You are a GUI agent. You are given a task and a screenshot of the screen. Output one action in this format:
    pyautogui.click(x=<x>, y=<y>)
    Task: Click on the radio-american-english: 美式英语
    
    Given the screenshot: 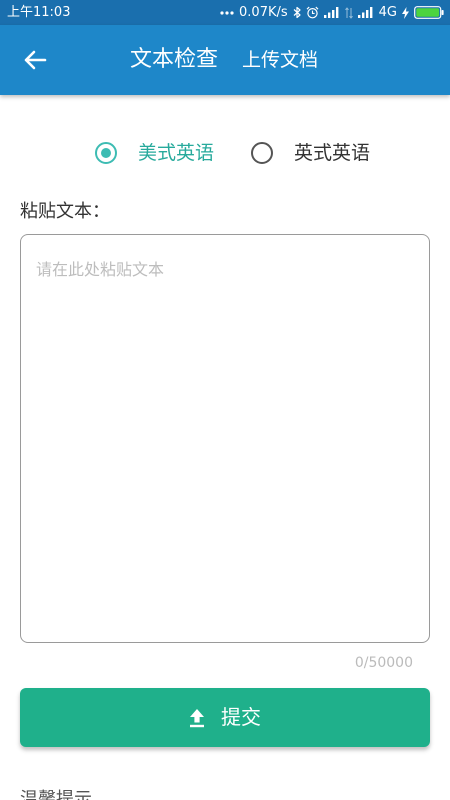 What is the action you would take?
    pyautogui.click(x=154, y=153)
    